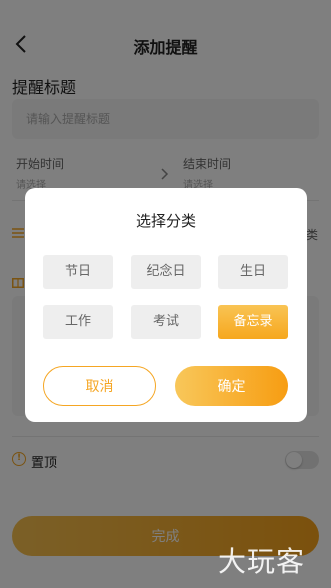  Describe the element at coordinates (253, 322) in the screenshot. I see `category-chip: 备忘录` at that location.